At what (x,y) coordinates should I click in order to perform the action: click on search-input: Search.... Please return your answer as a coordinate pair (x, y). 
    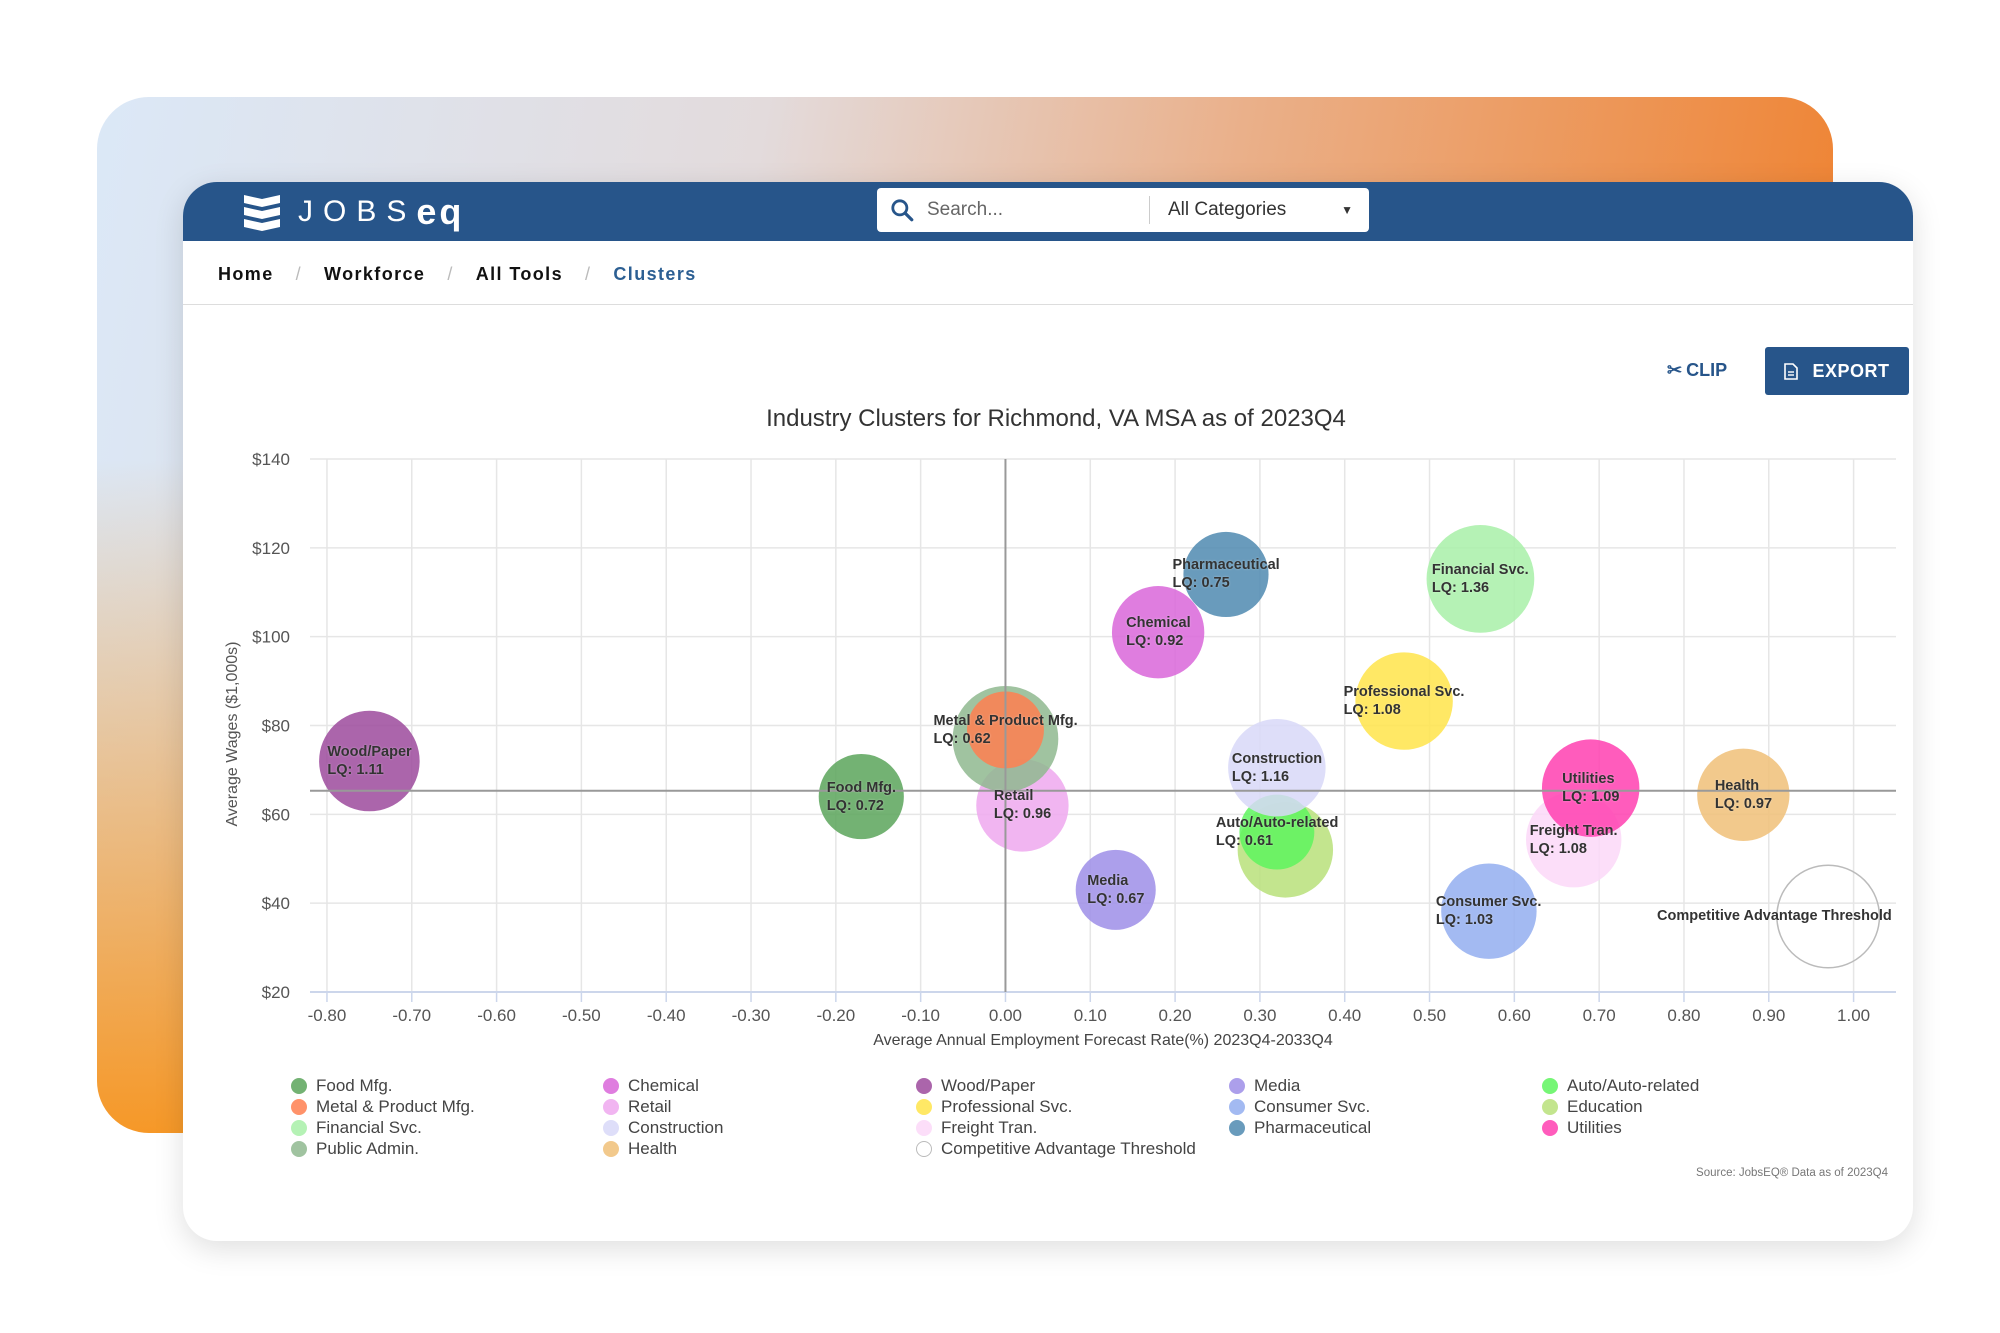
    Looking at the image, I should click on (1038, 210).